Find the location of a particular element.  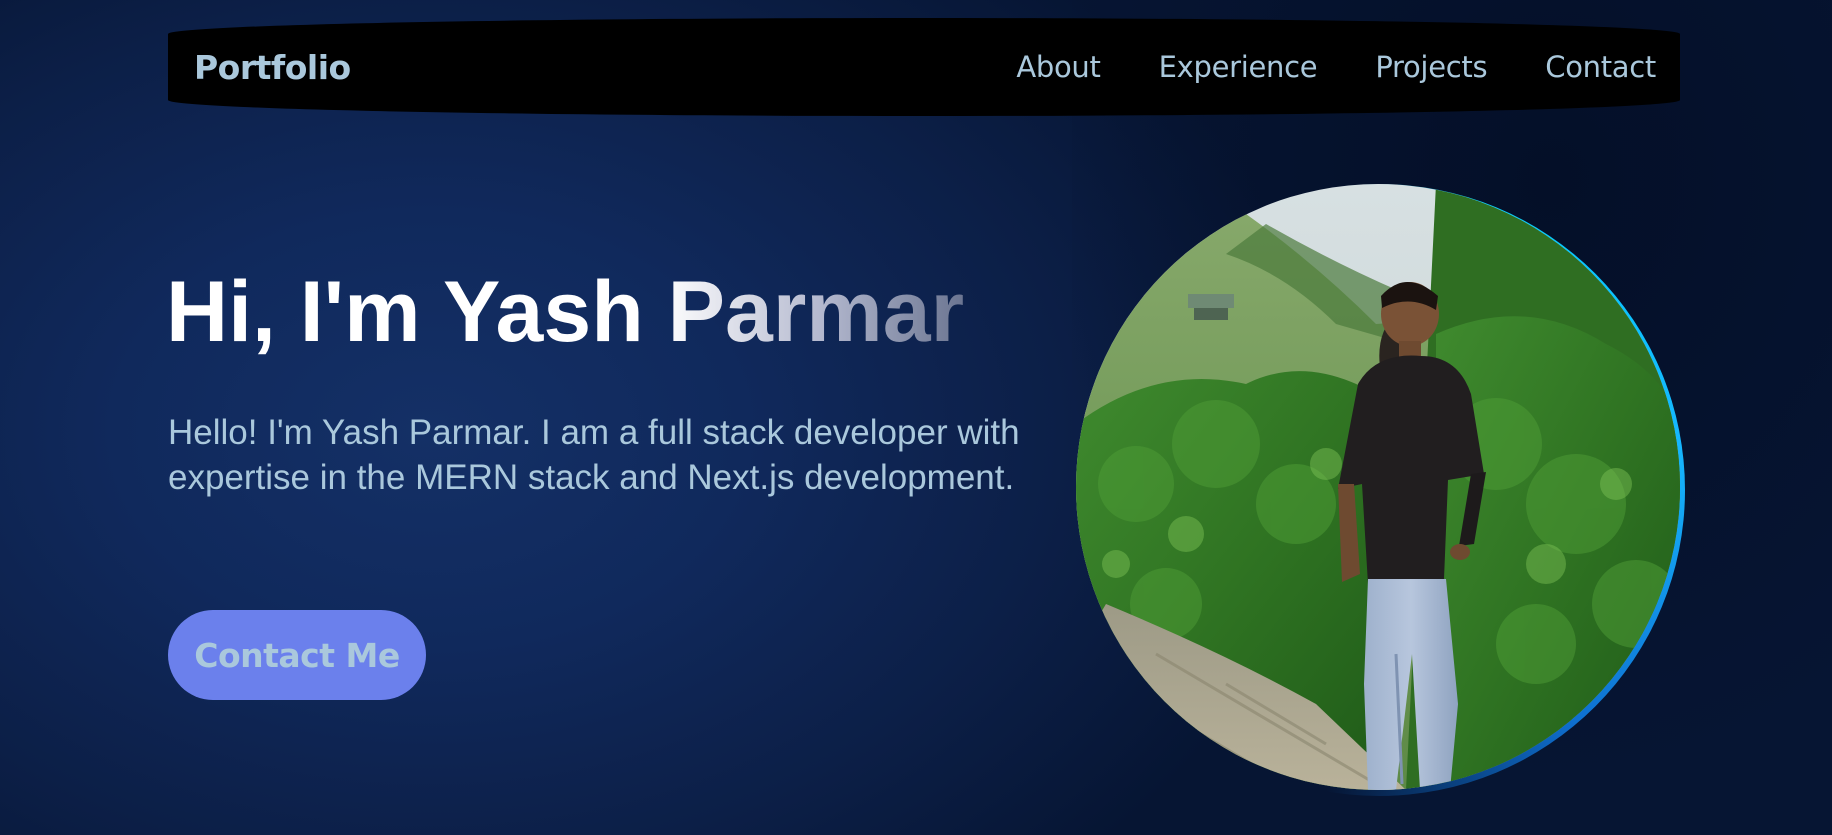

nav-link-contact: Contact is located at coordinates (1600, 67).